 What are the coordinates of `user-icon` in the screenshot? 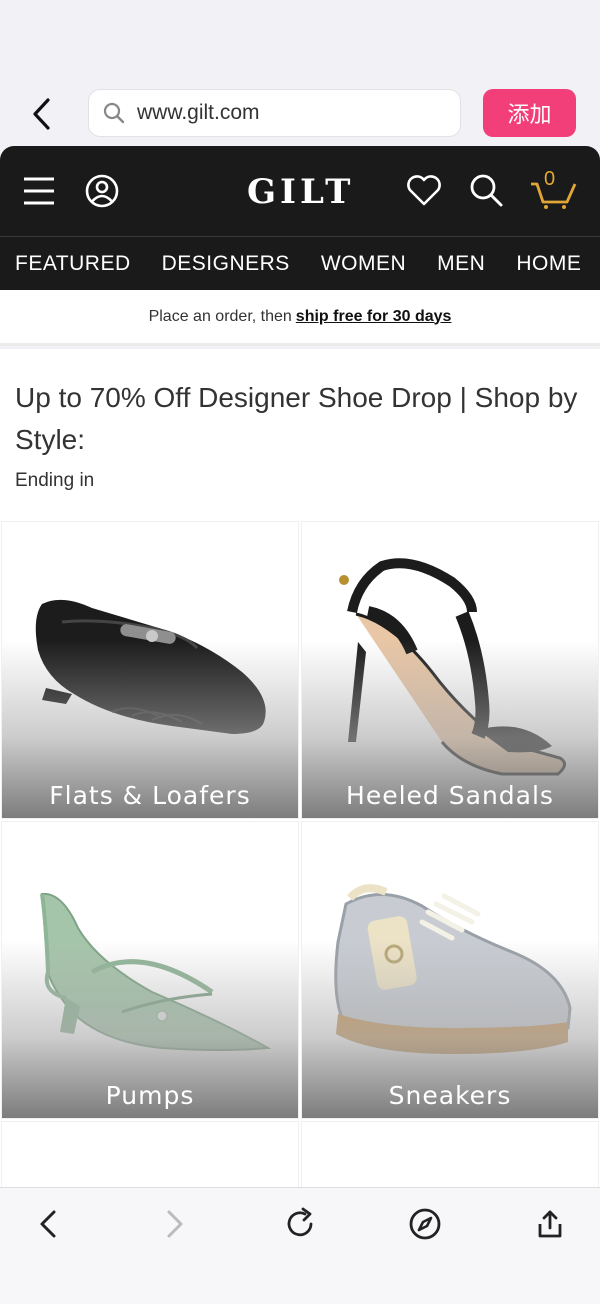 It's located at (102, 191).